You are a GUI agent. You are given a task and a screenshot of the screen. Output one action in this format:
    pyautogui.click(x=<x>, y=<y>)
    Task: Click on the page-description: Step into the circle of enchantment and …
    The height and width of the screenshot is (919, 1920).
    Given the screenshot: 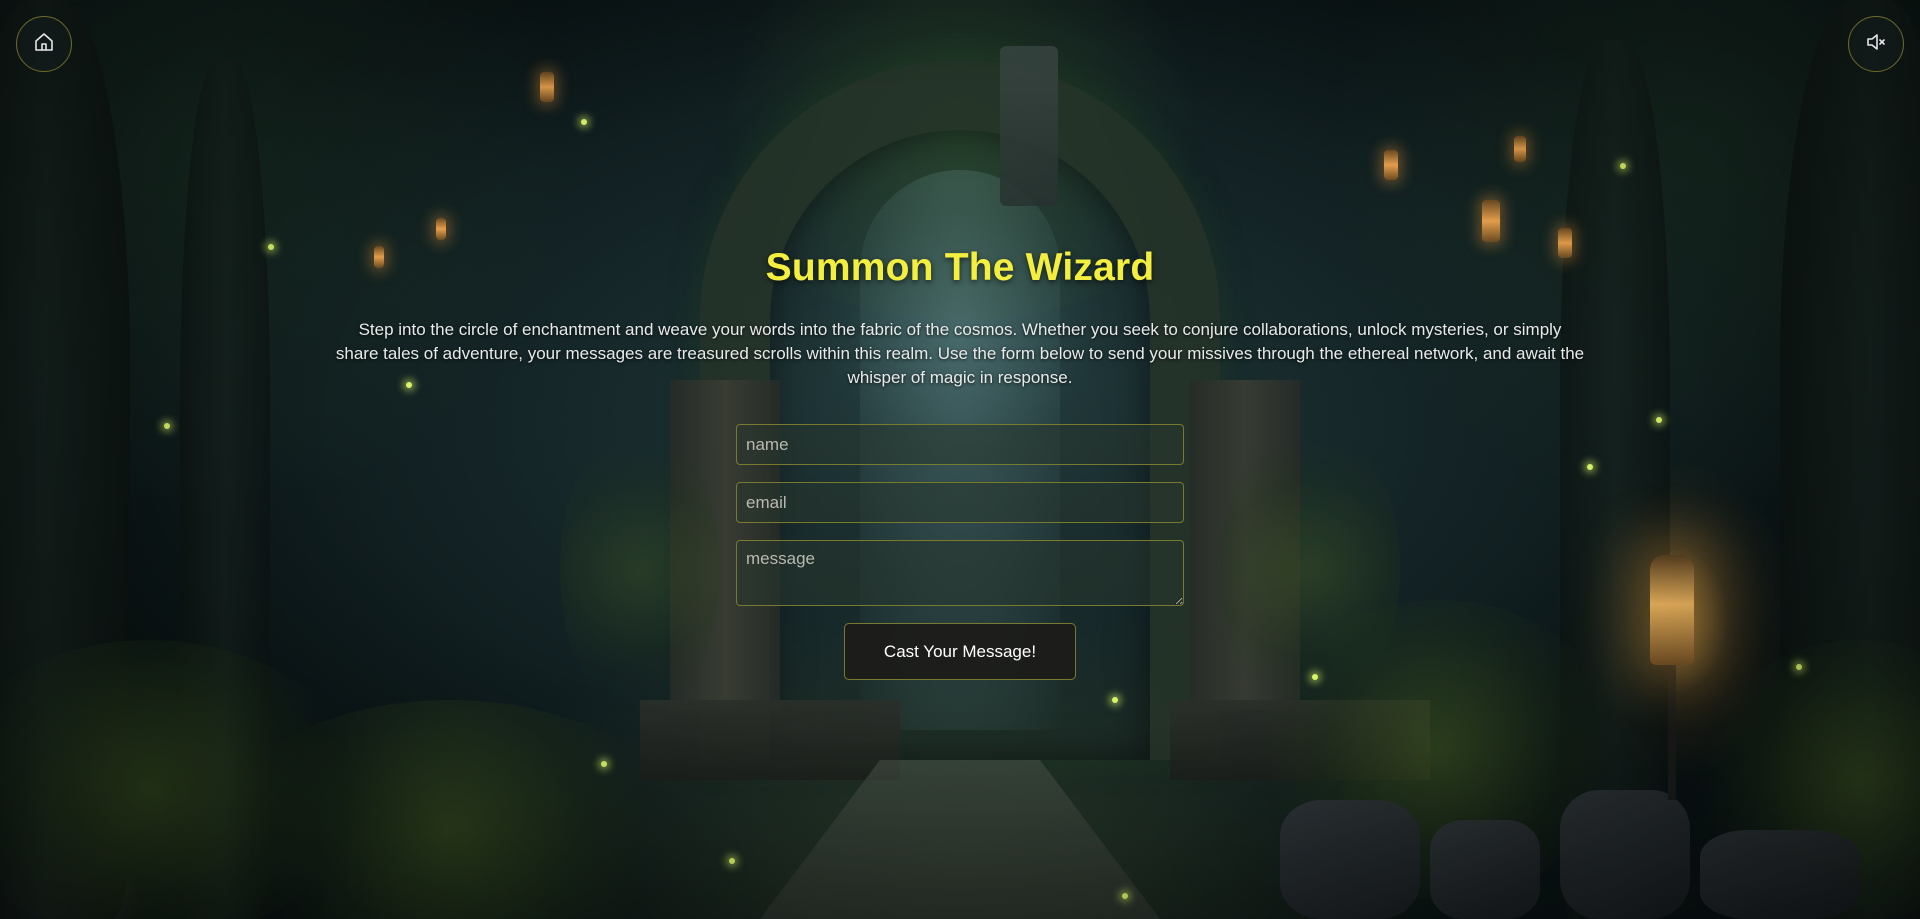 What is the action you would take?
    pyautogui.click(x=960, y=353)
    